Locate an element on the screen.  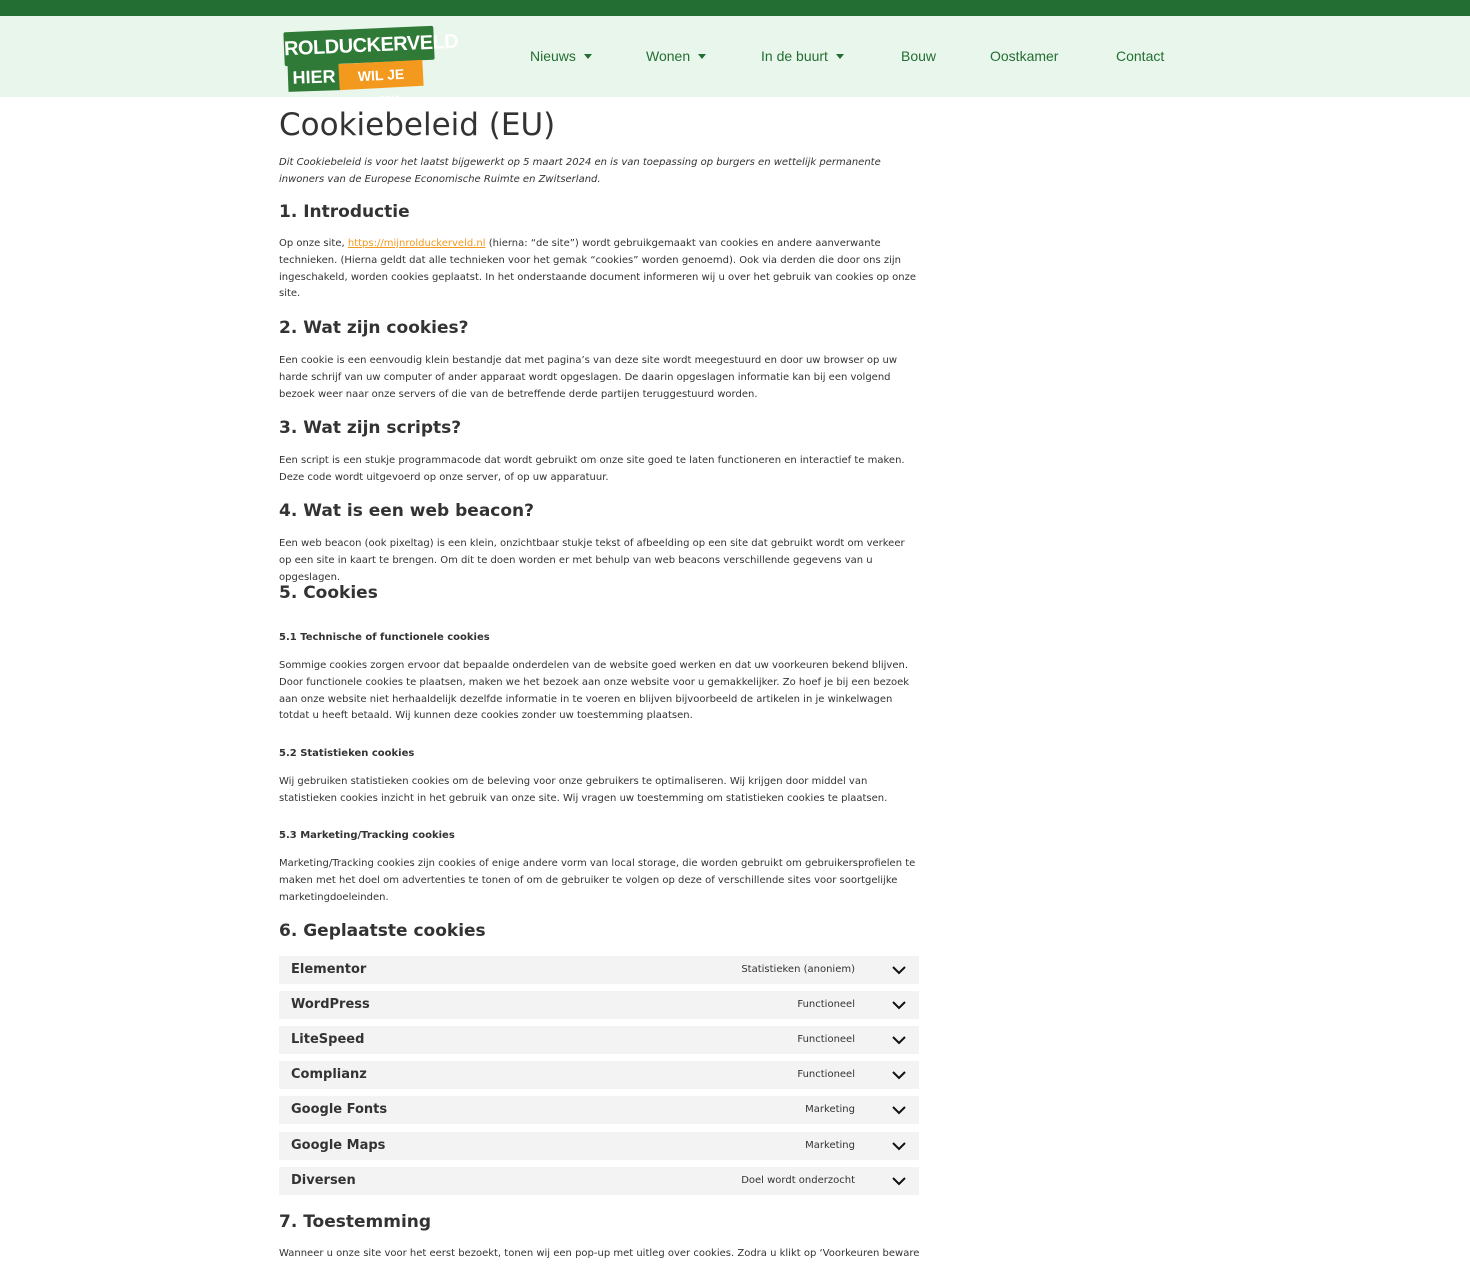
cookie-service-name: Google Fonts is located at coordinates (339, 1109).